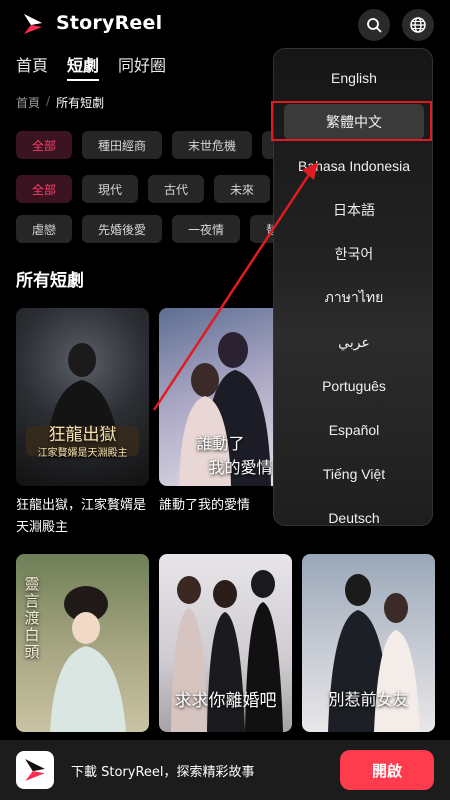 The height and width of the screenshot is (800, 450). What do you see at coordinates (235, 286) in the screenshot?
I see `annotation-arrow` at bounding box center [235, 286].